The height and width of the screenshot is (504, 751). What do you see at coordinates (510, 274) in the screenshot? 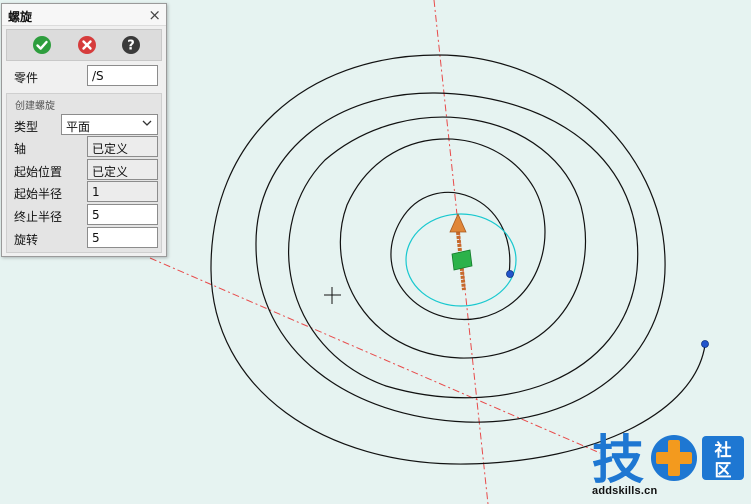
I see `spiral-start-point` at bounding box center [510, 274].